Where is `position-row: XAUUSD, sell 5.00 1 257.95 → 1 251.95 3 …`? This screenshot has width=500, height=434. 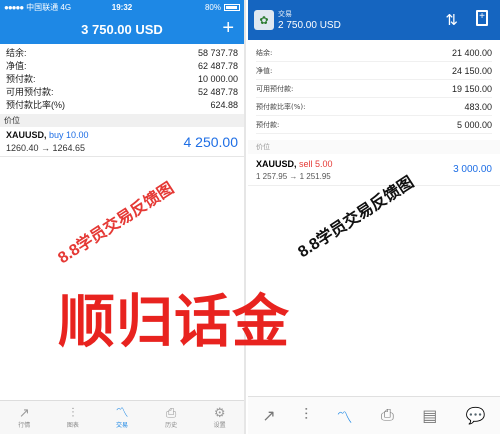
position-row: XAUUSD, sell 5.00 1 257.95 → 1 251.95 3 … is located at coordinates (374, 170).